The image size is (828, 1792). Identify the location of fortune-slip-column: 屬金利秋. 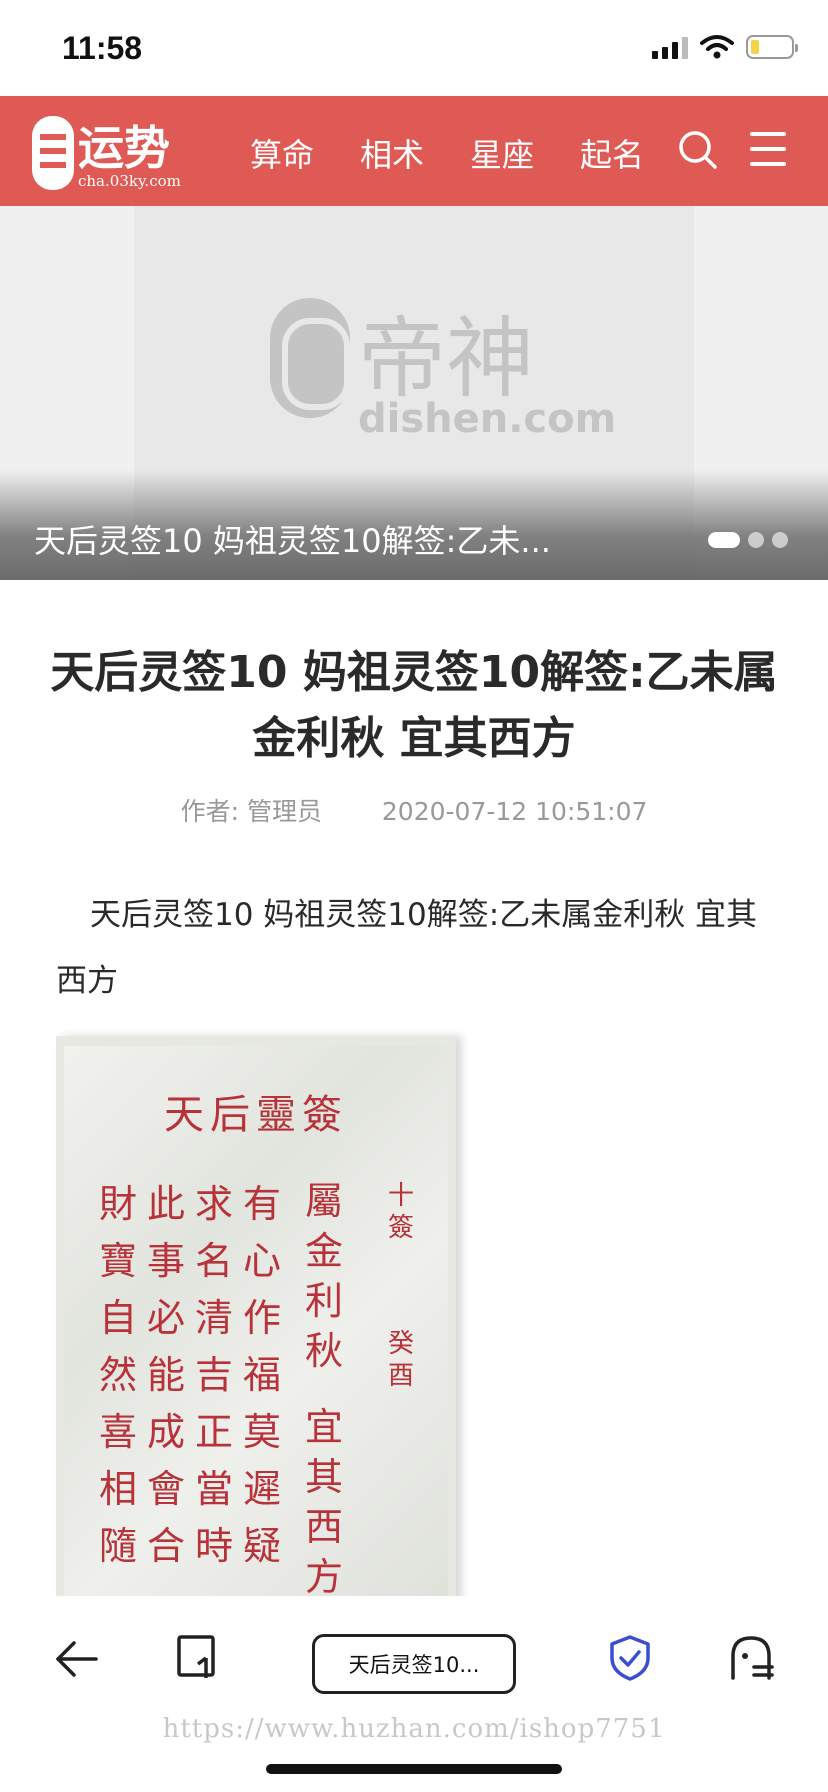
(323, 1276).